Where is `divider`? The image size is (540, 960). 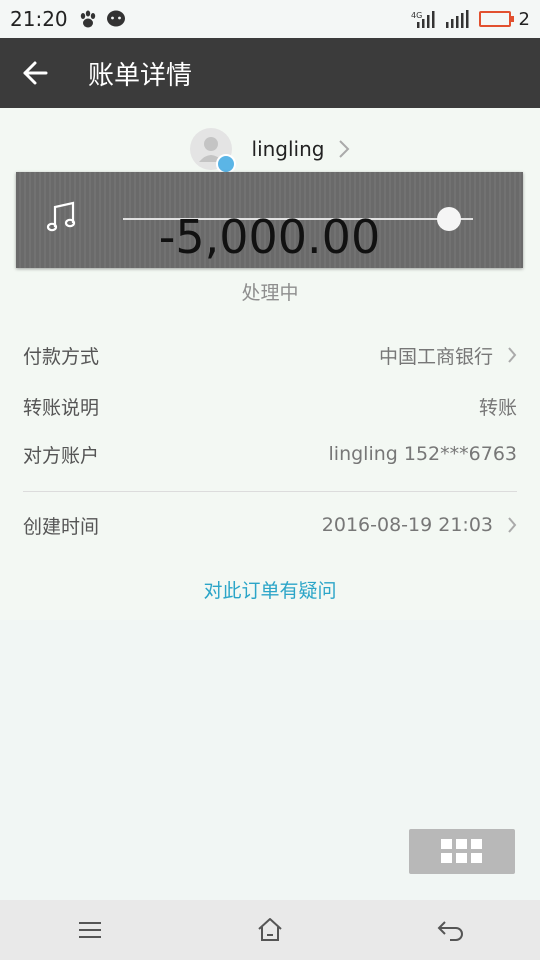 divider is located at coordinates (270, 491).